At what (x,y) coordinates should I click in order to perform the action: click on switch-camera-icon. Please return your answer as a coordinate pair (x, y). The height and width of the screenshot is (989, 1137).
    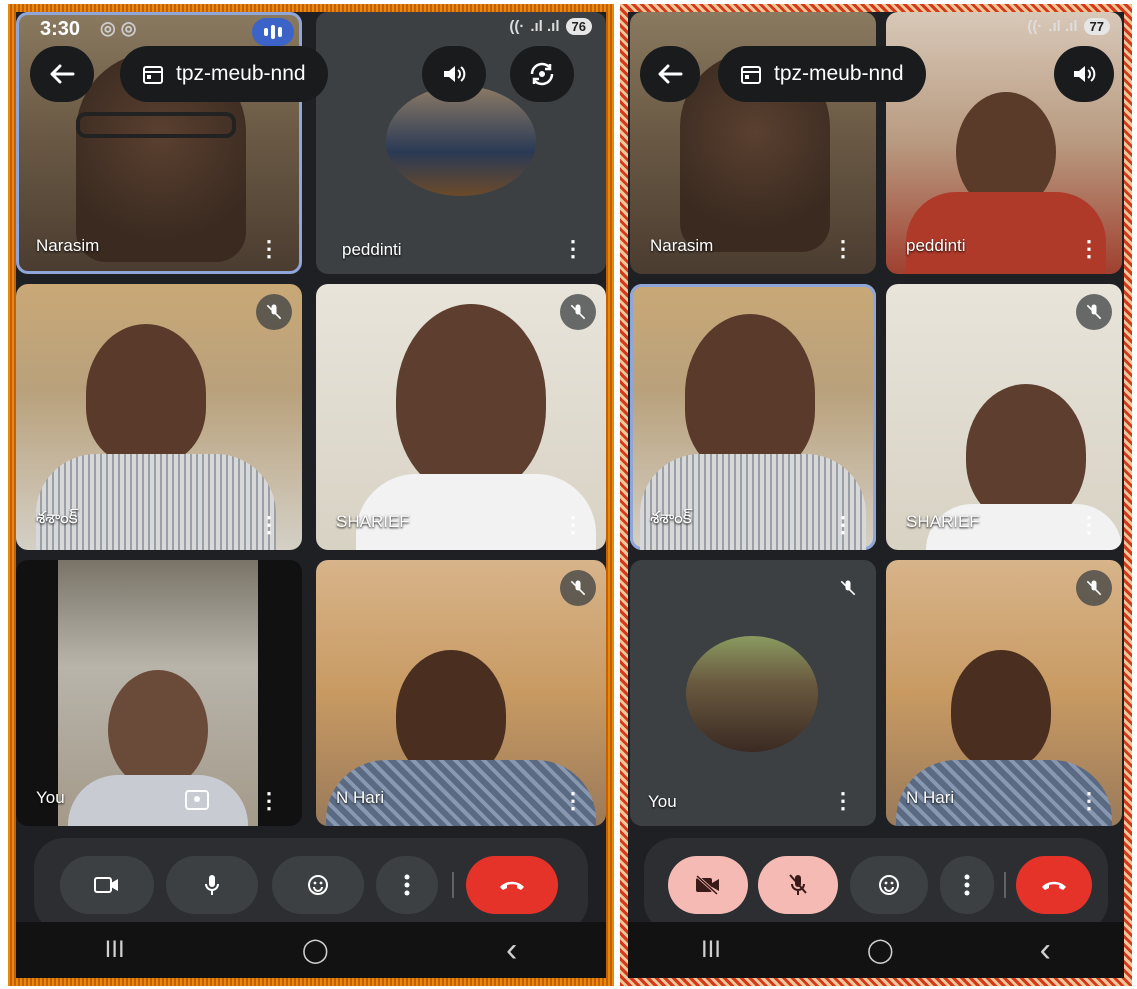
    Looking at the image, I should click on (542, 74).